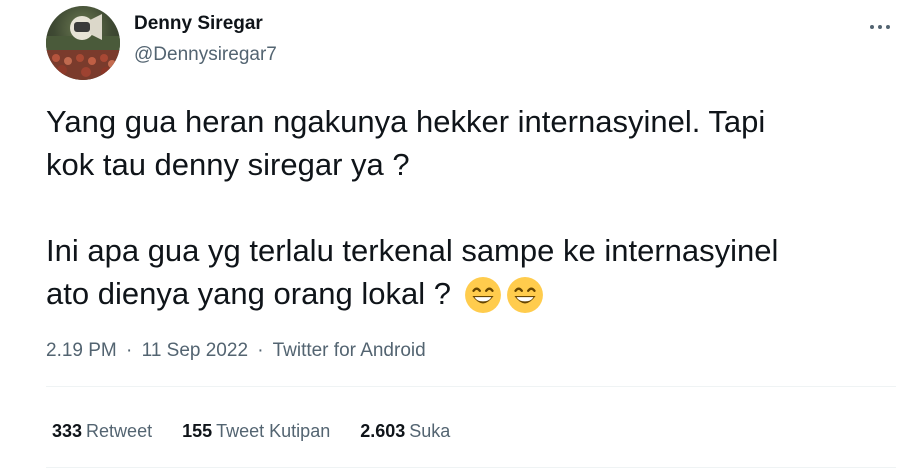  Describe the element at coordinates (197, 431) in the screenshot. I see `quotes-count: 155` at that location.